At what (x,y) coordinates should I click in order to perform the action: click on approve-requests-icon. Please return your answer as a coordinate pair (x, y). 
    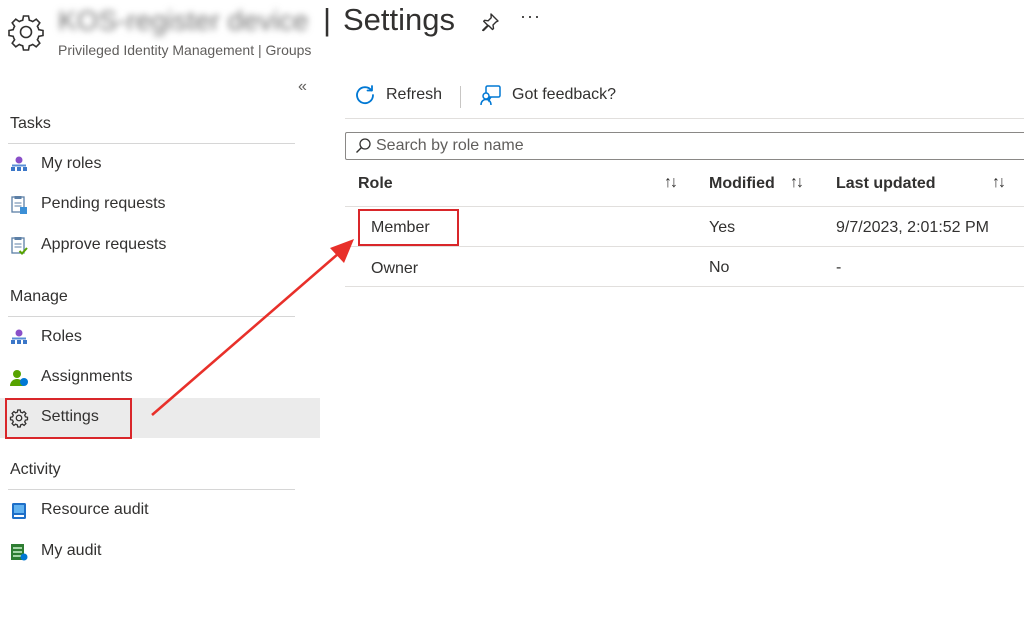
    Looking at the image, I should click on (19, 246).